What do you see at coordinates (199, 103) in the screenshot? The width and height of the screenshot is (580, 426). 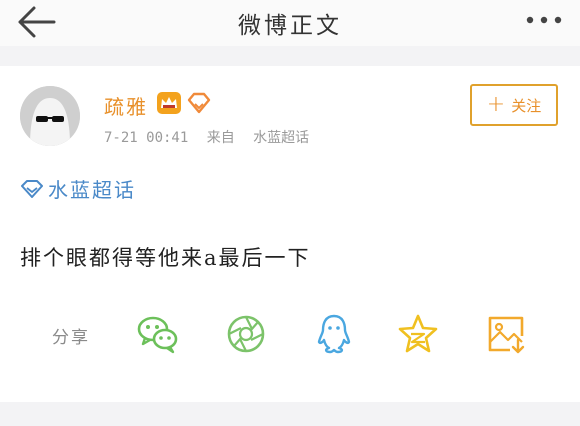 I see `diamond-badge-icon` at bounding box center [199, 103].